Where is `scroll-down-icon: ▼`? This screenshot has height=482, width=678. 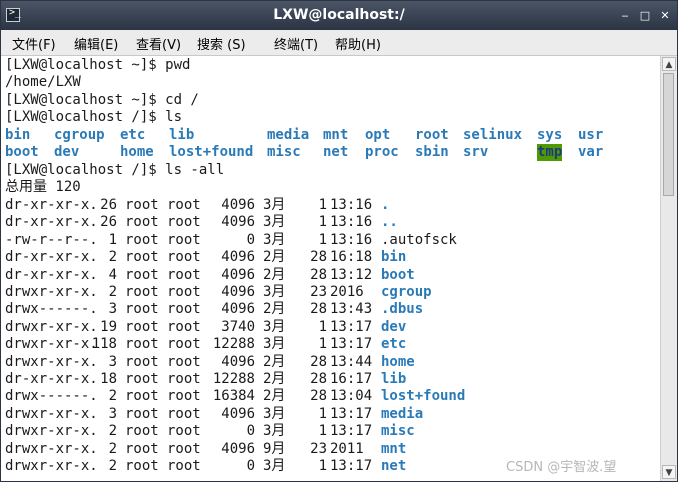
scroll-down-icon: ▼ is located at coordinates (669, 472).